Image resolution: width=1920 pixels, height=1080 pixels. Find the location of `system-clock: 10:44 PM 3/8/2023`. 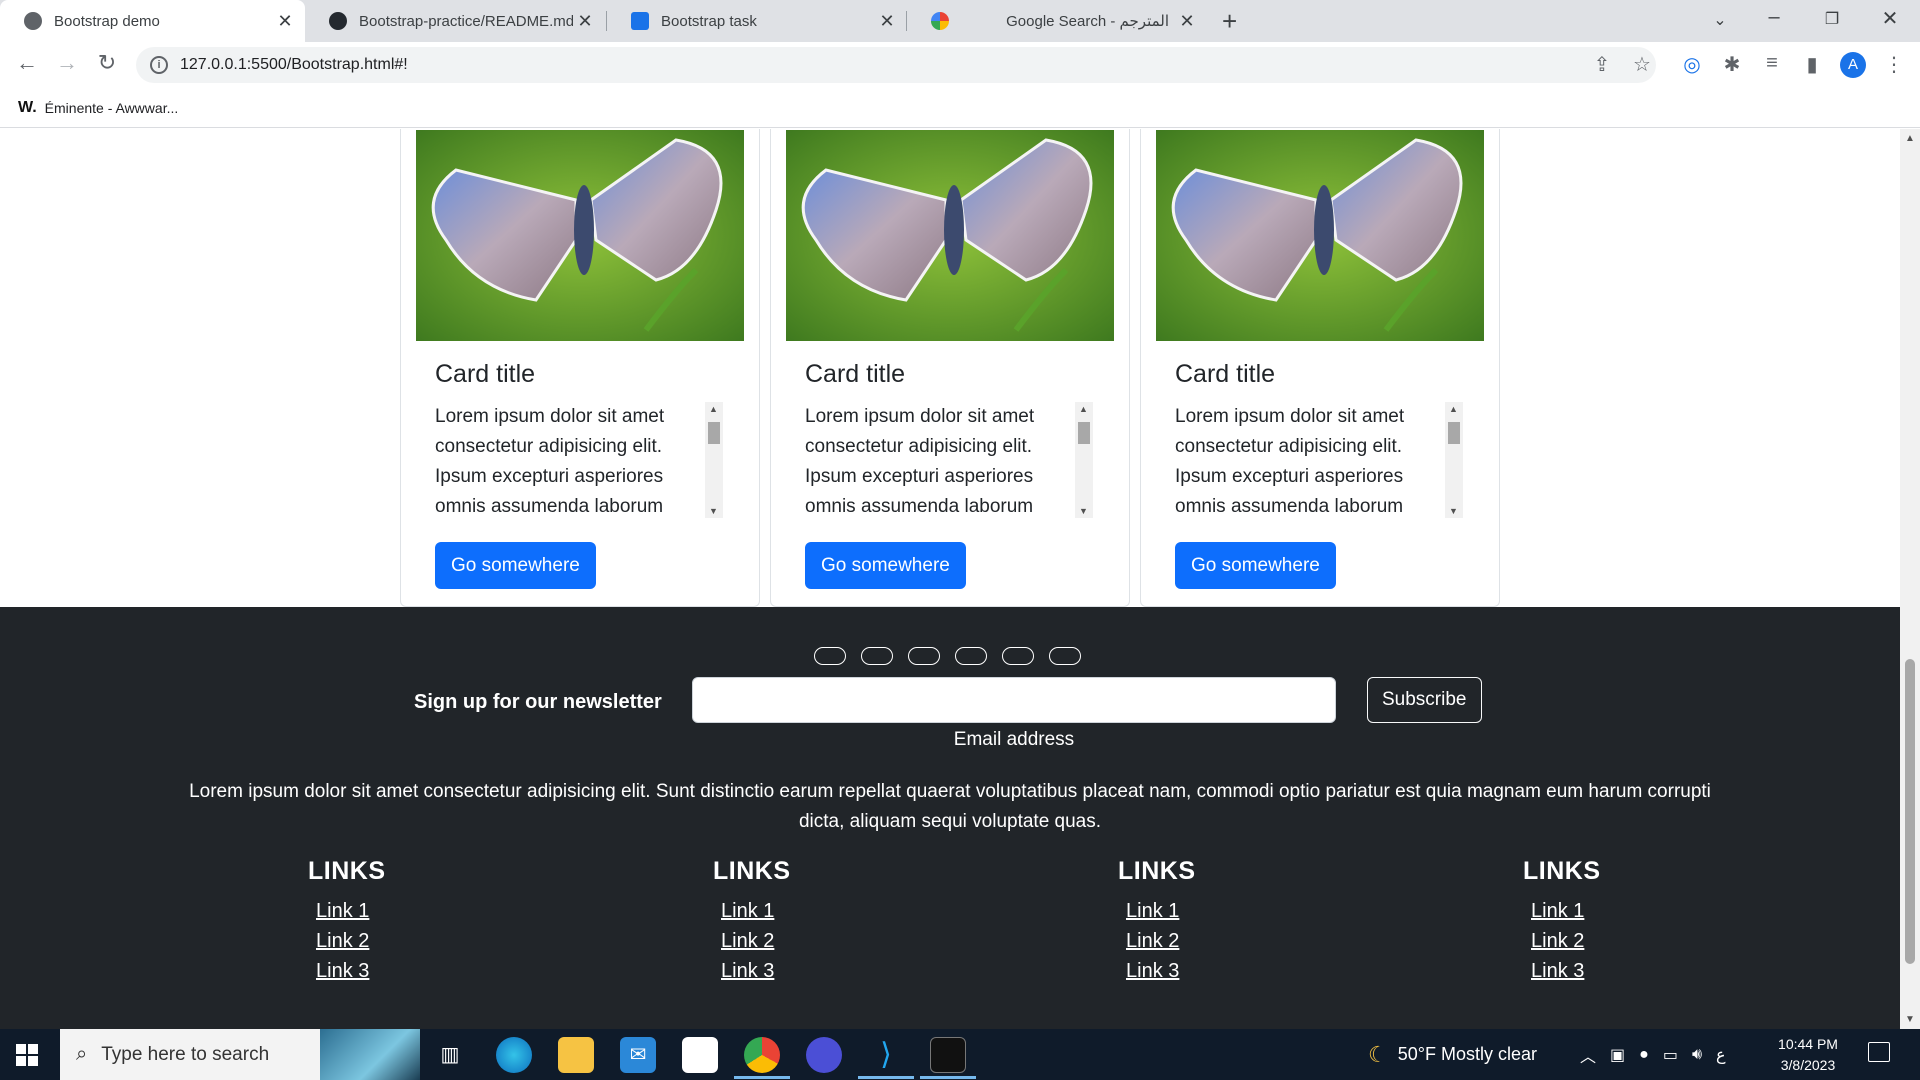

system-clock: 10:44 PM 3/8/2023 is located at coordinates (1808, 1055).